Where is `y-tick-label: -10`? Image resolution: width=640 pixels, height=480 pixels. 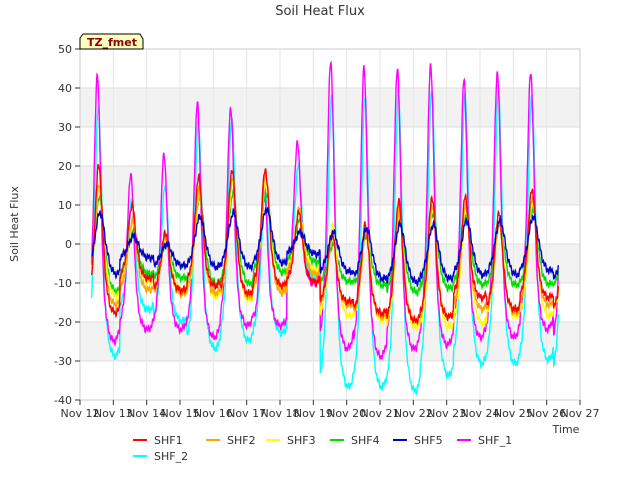 y-tick-label: -10 is located at coordinates (63, 283).